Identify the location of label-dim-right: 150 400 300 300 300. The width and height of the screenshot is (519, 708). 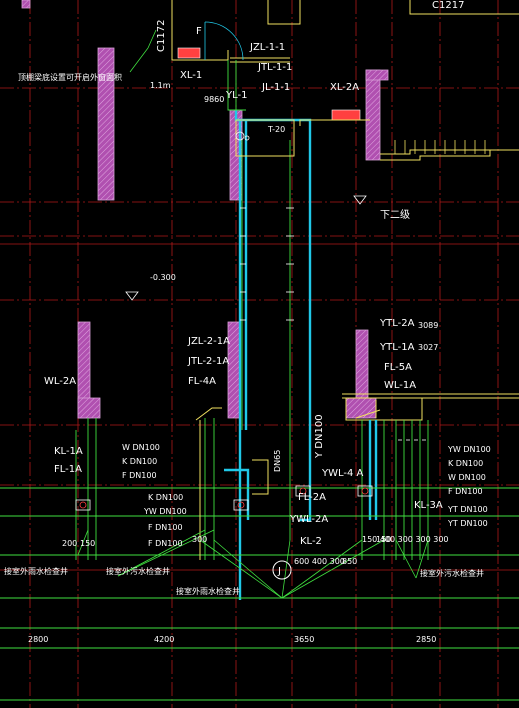
(405, 539).